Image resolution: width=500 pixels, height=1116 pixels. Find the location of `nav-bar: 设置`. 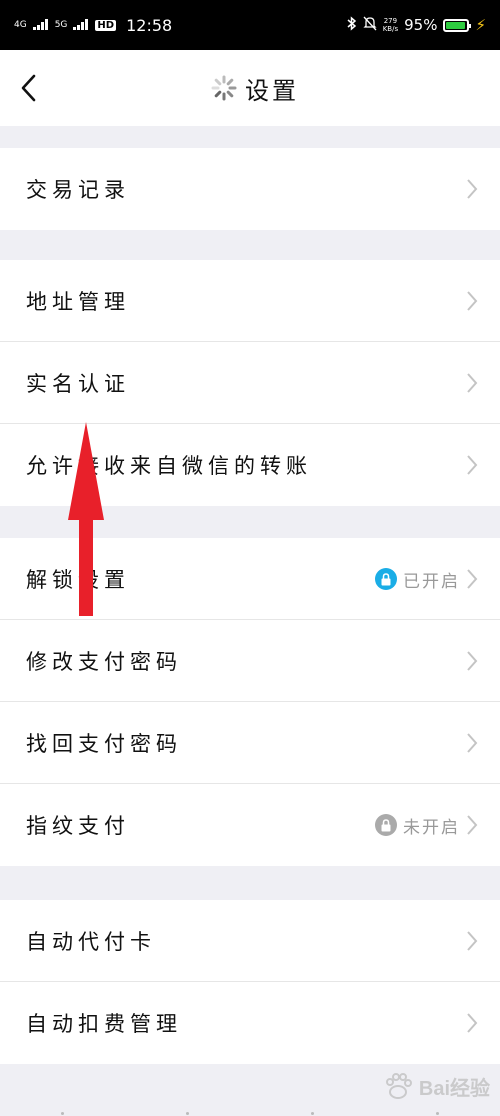

nav-bar: 设置 is located at coordinates (250, 88).